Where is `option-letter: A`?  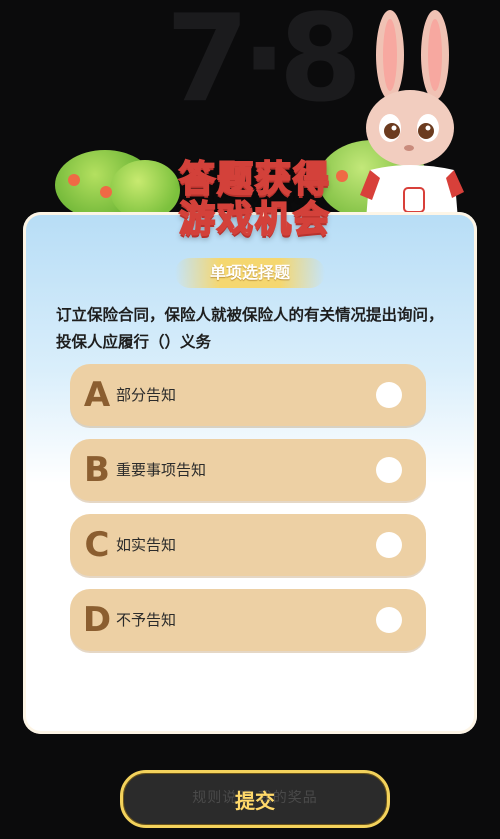
option-letter: A is located at coordinates (97, 395).